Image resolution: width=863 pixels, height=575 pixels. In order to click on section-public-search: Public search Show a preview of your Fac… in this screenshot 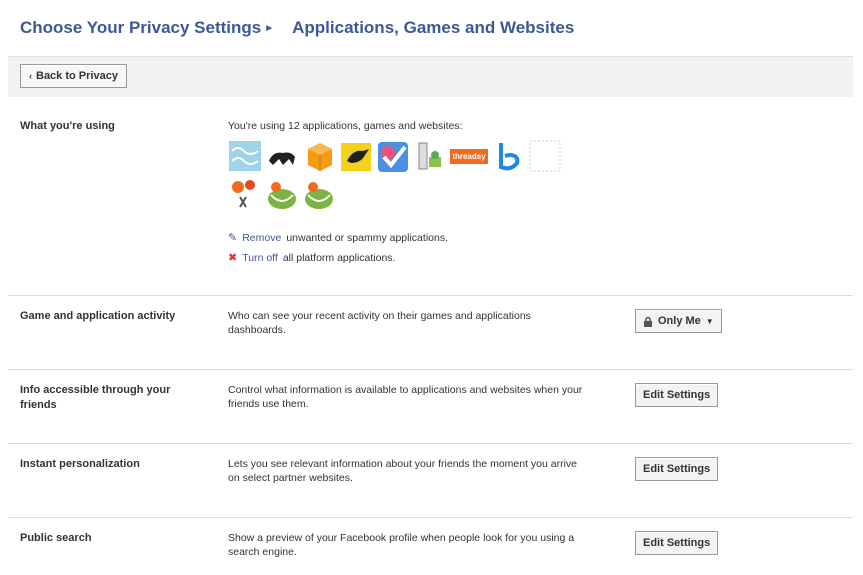, I will do `click(430, 545)`.